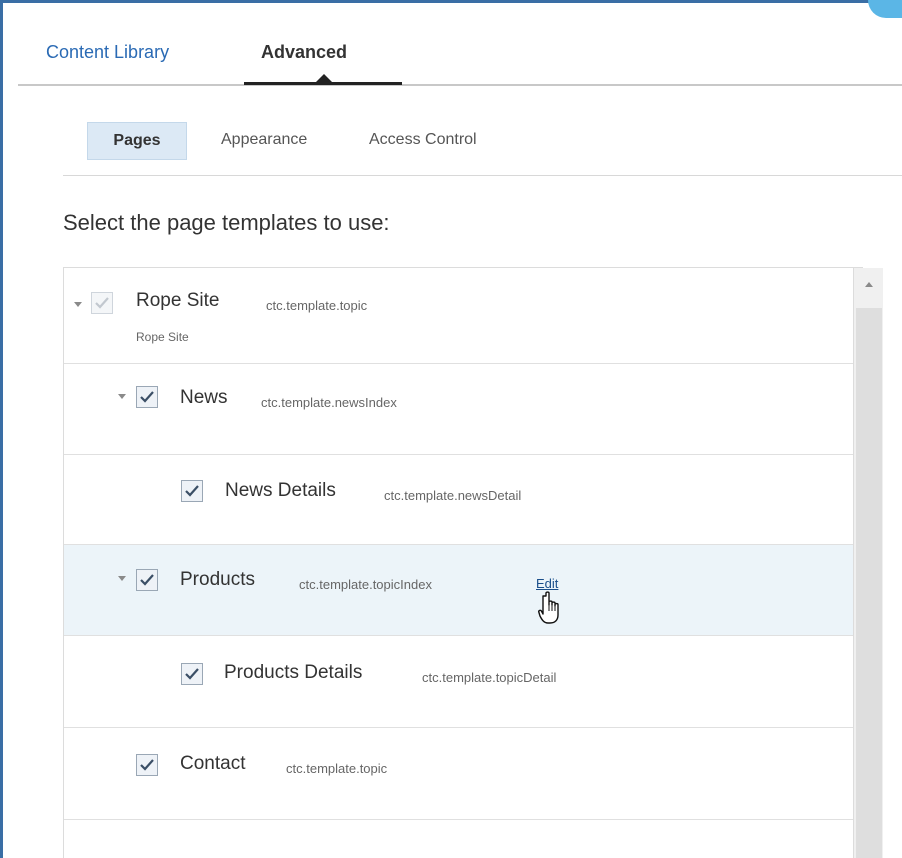 This screenshot has width=902, height=858. I want to click on subtab-appearance: Appearance, so click(264, 140).